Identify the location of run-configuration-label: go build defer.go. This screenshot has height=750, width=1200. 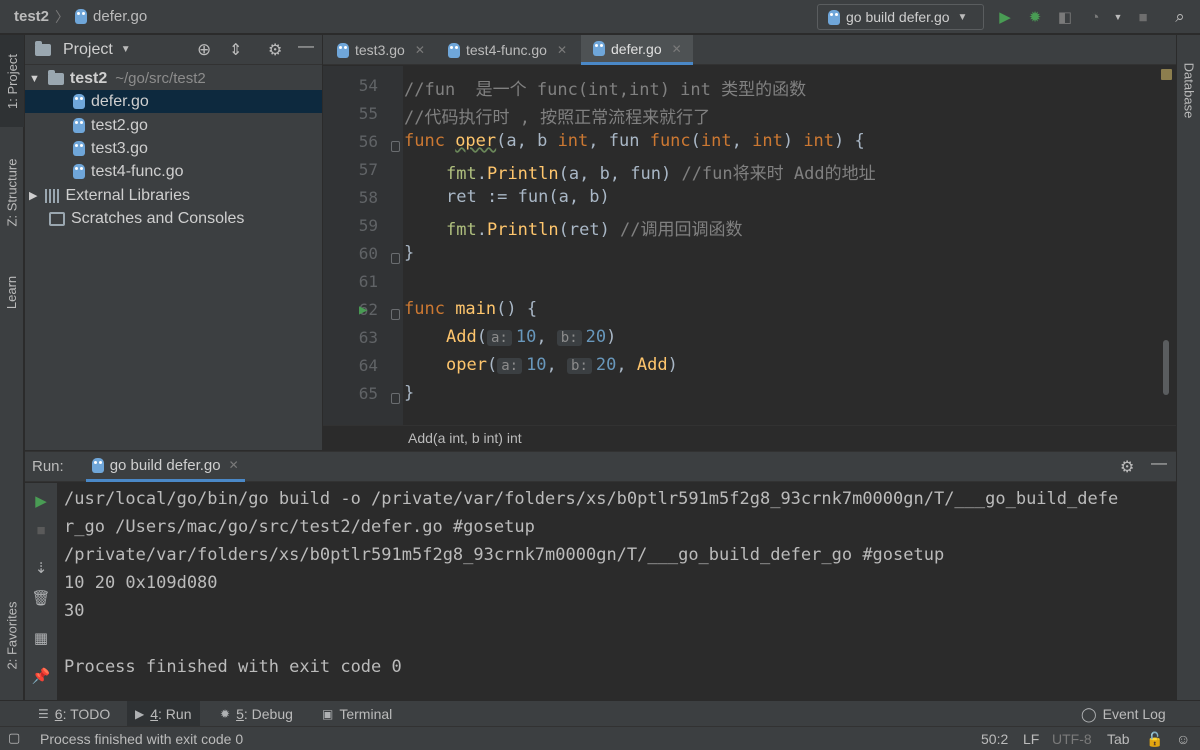
(898, 17).